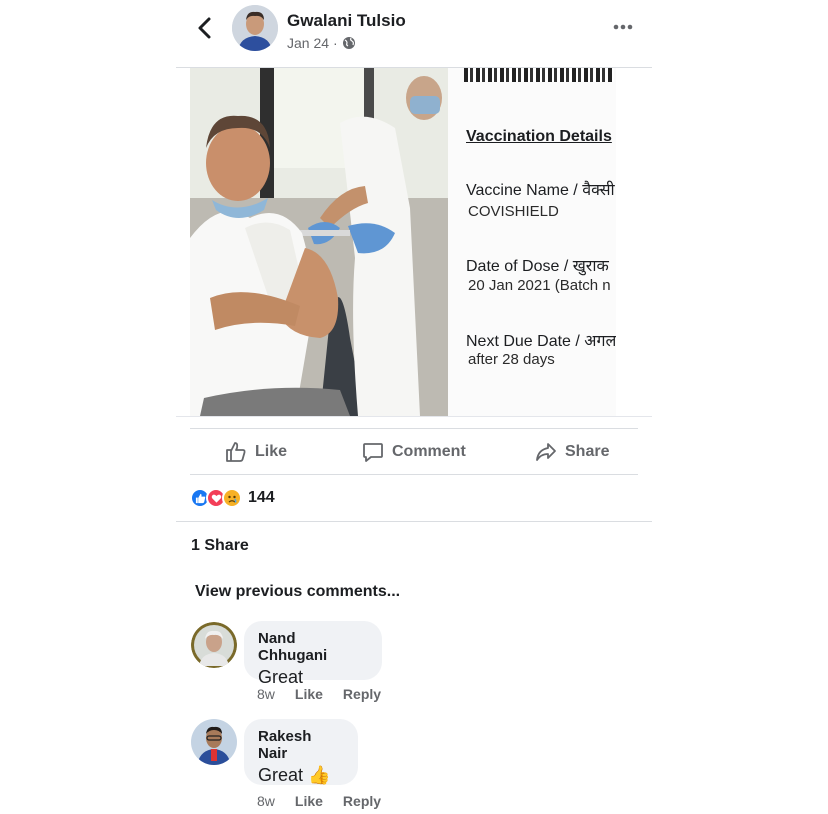 Image resolution: width=828 pixels, height=814 pixels. I want to click on post-meta: Jan 24 ·, so click(321, 43).